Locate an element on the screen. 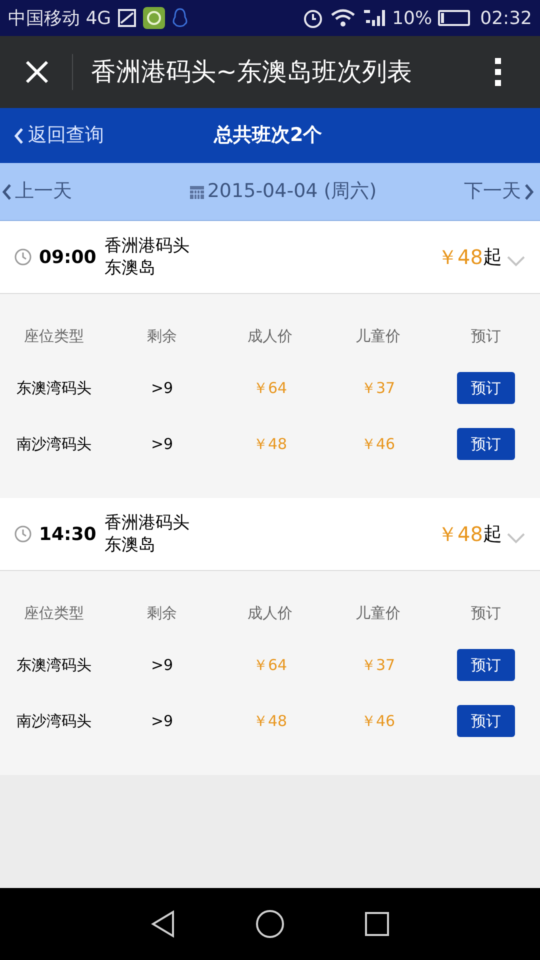 This screenshot has width=540, height=960. window-title: 香洲港码头~东澳岛班次列表 is located at coordinates (252, 72).